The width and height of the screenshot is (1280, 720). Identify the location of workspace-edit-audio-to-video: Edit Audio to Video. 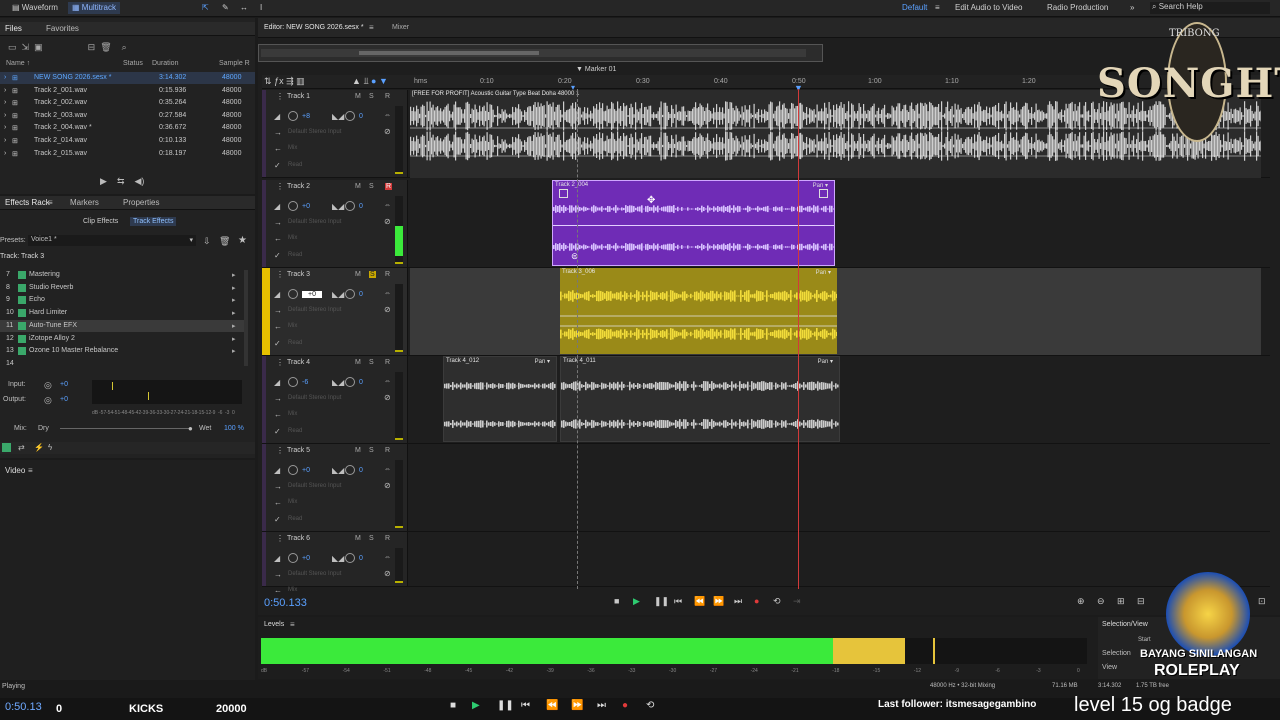
(988, 7).